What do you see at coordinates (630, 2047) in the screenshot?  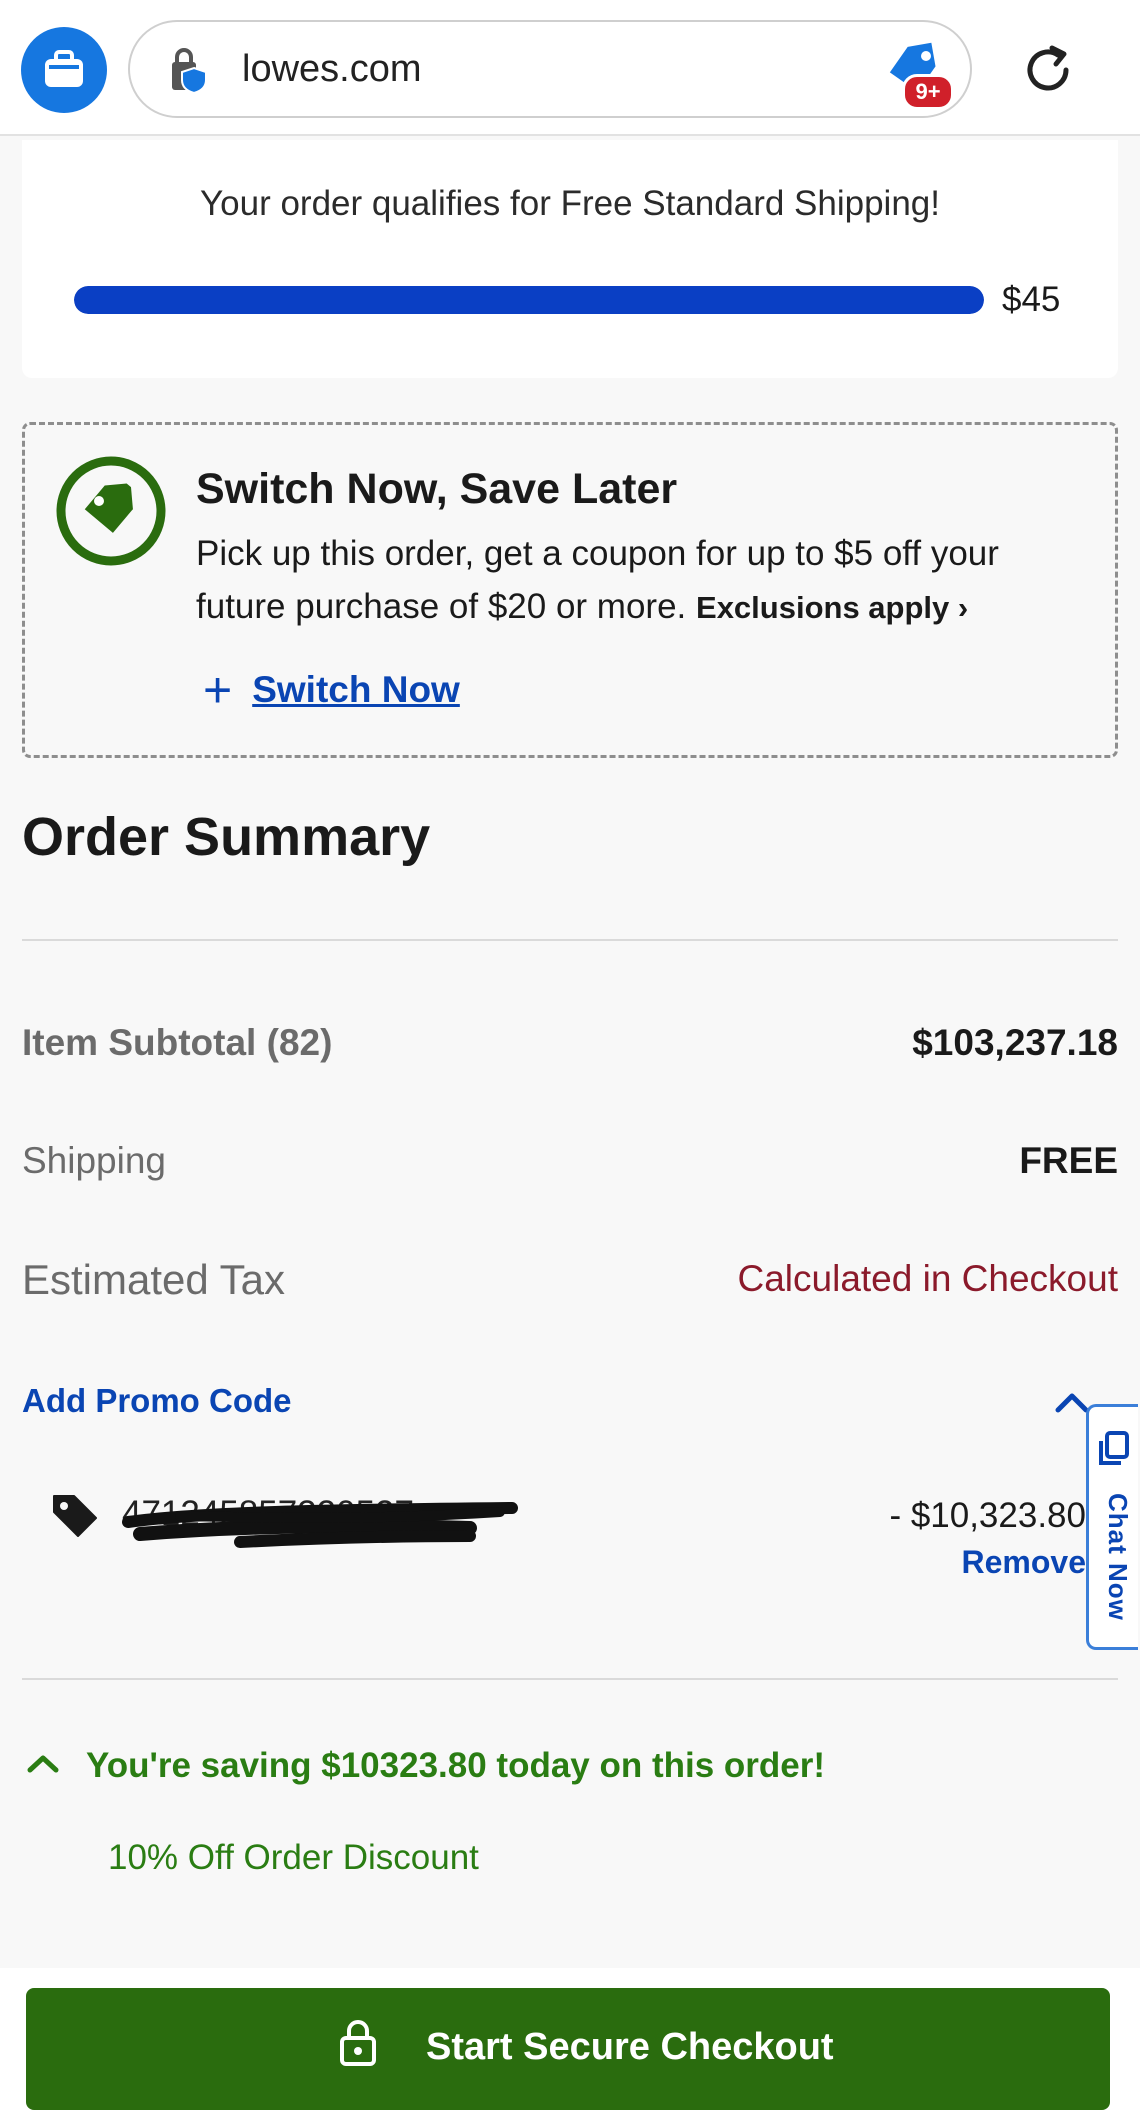 I see `checkout-label: Start Secure Checkout` at bounding box center [630, 2047].